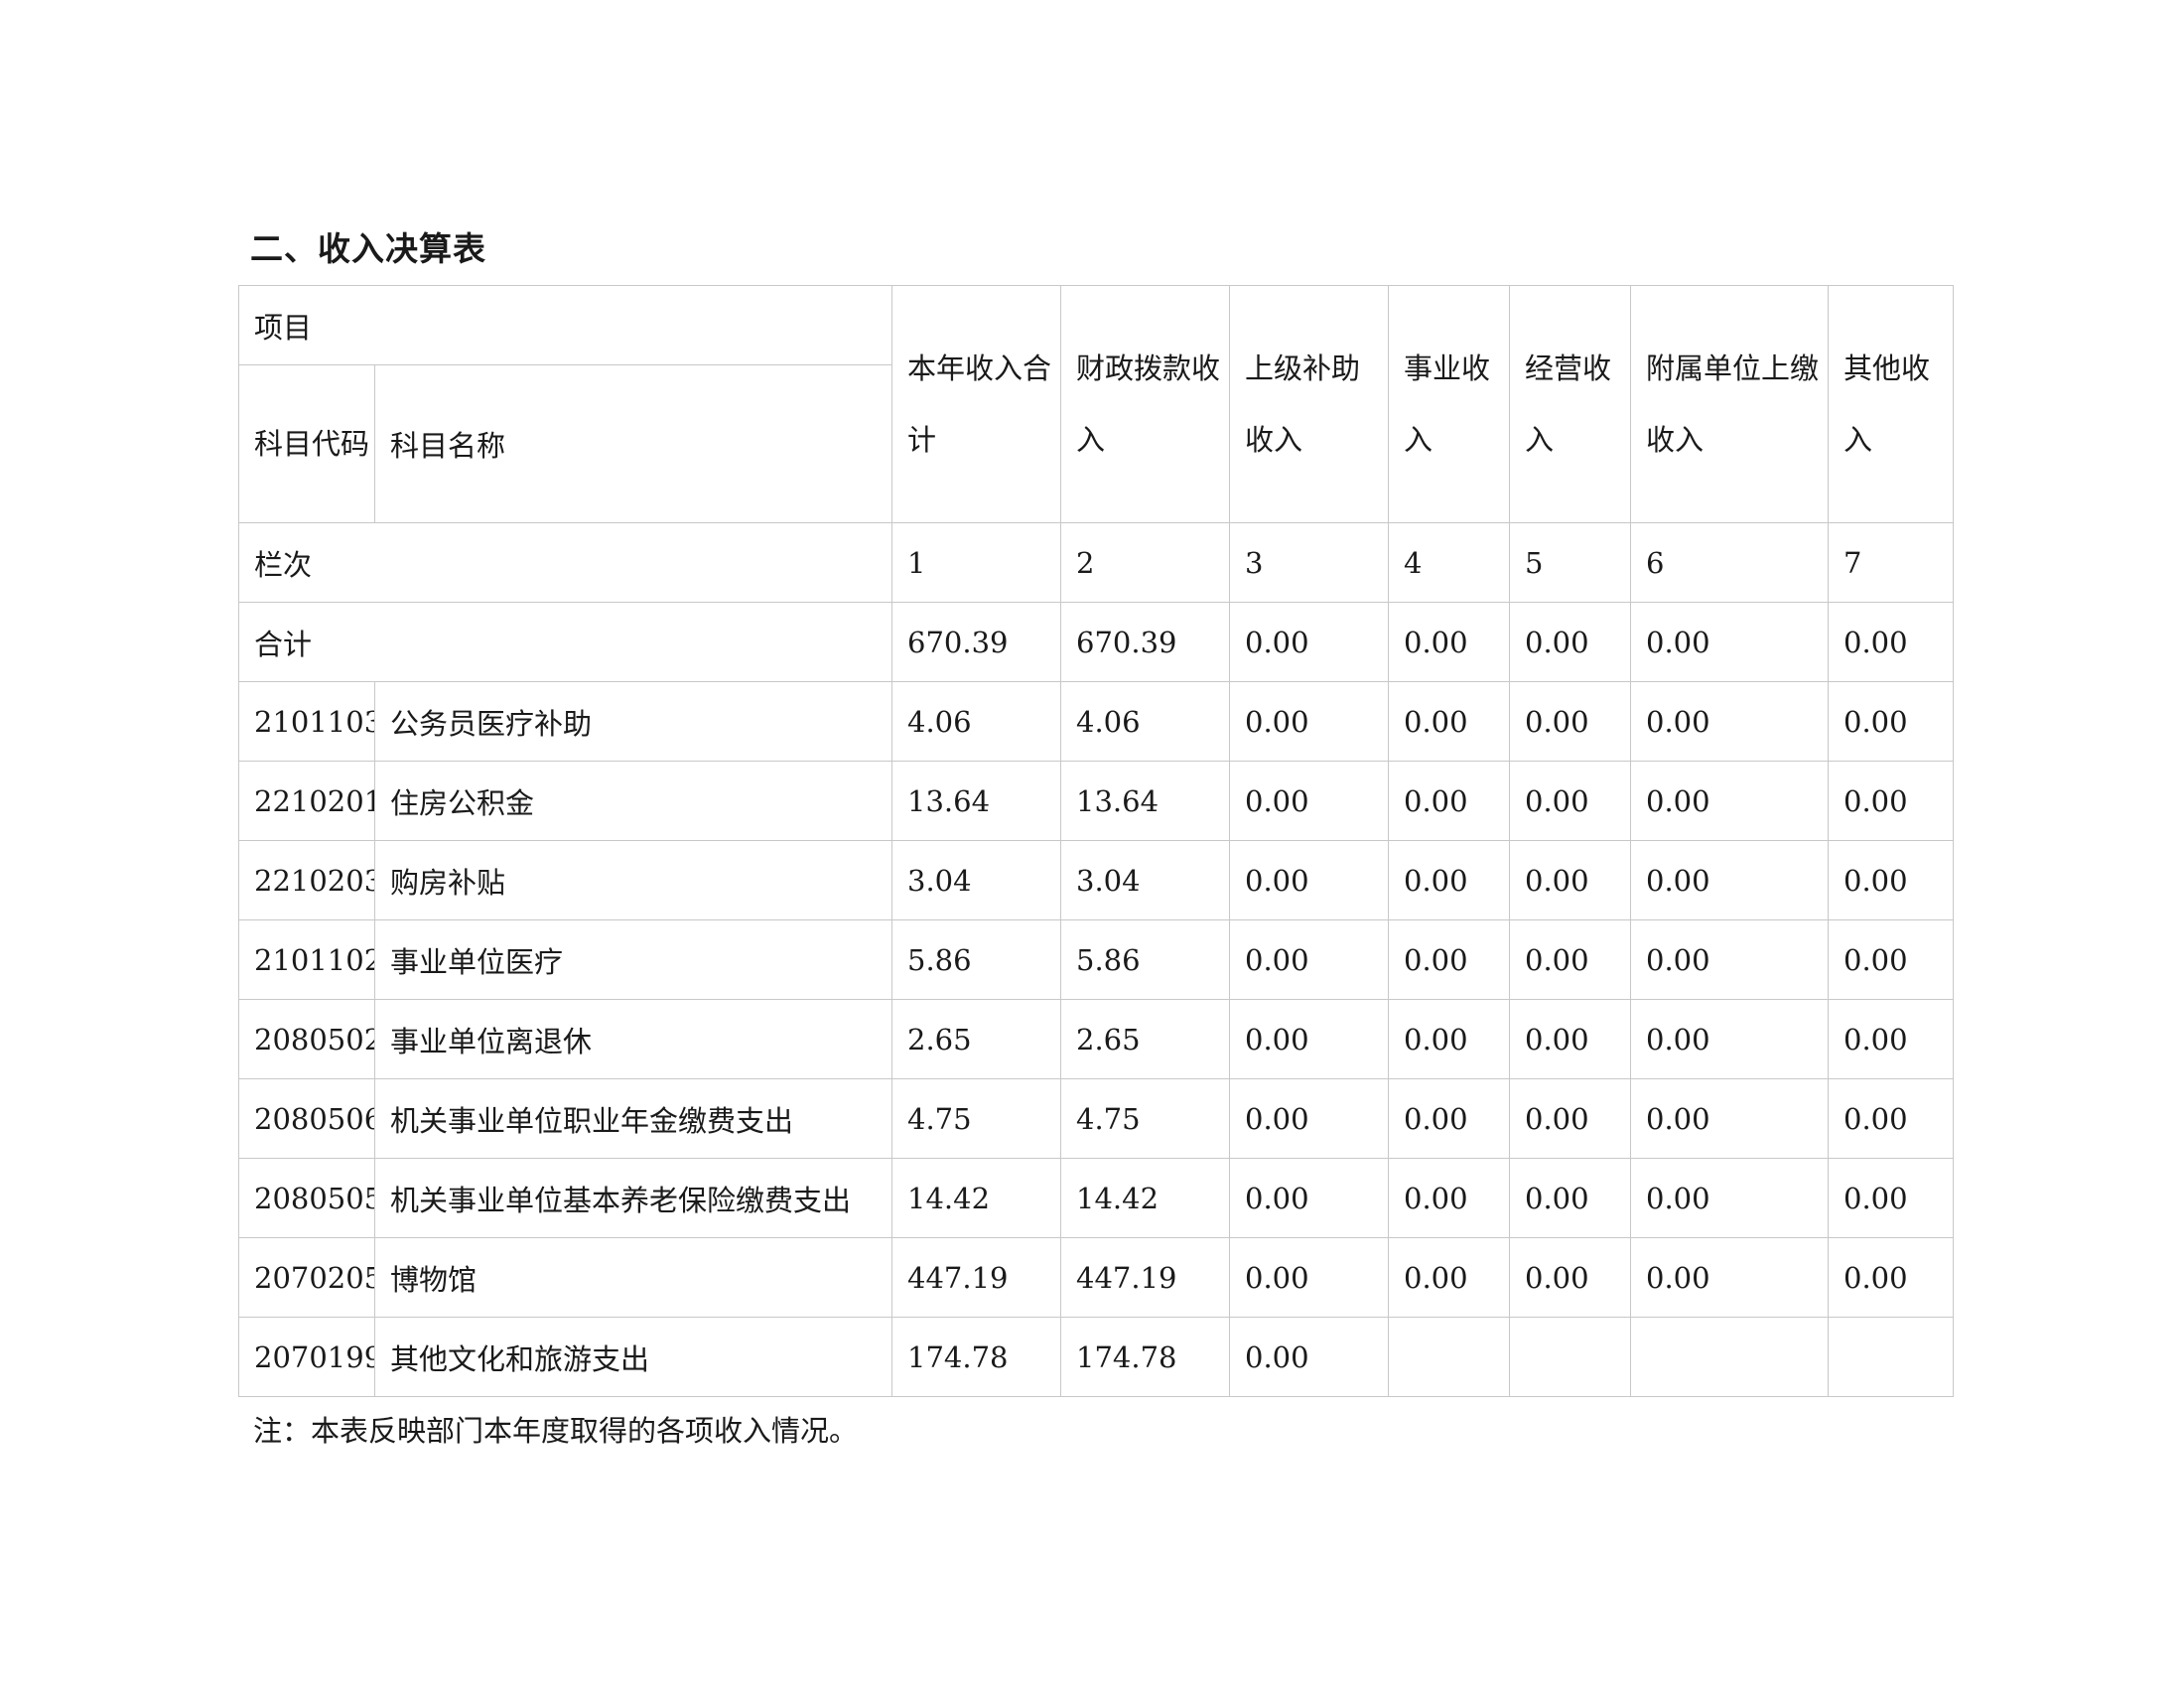  I want to click on header-item: 项目, so click(565, 325).